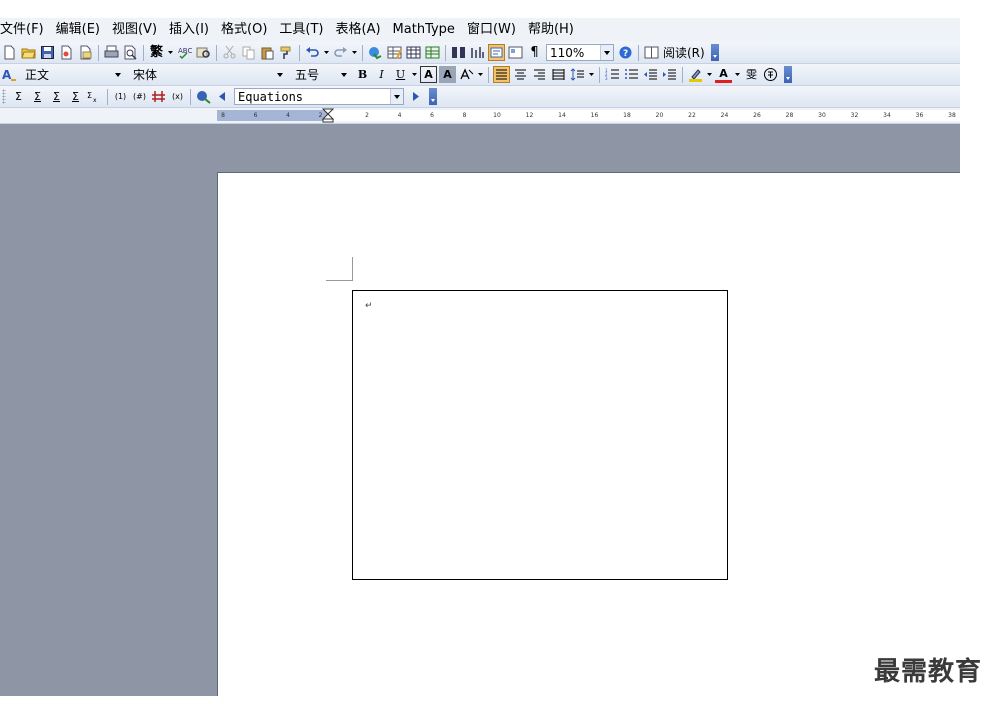 Image resolution: width=989 pixels, height=714 pixels. What do you see at coordinates (477, 52) in the screenshot?
I see `drawing-icon` at bounding box center [477, 52].